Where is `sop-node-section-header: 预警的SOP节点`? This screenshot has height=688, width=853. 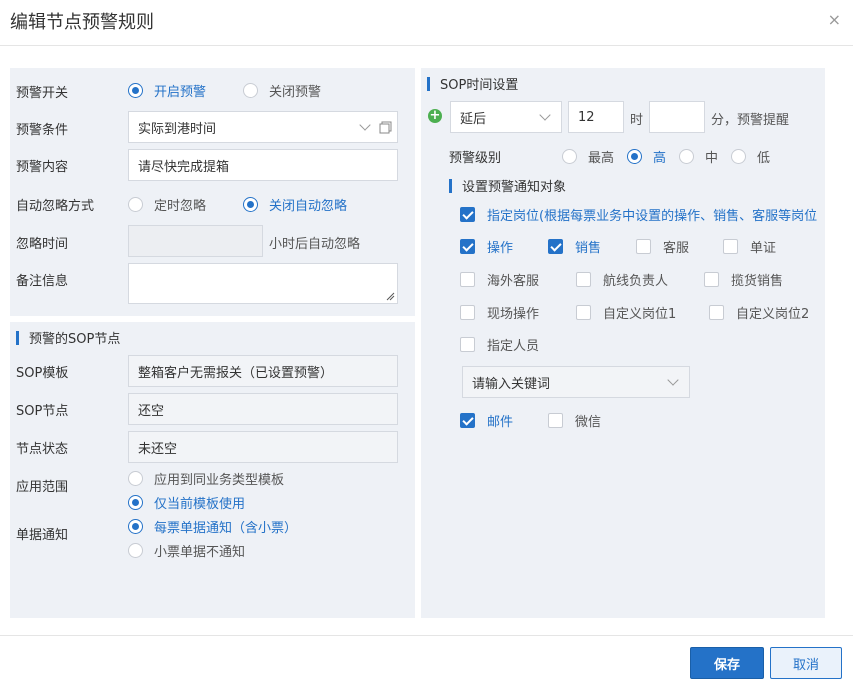
sop-node-section-header: 预警的SOP节点 is located at coordinates (68, 337).